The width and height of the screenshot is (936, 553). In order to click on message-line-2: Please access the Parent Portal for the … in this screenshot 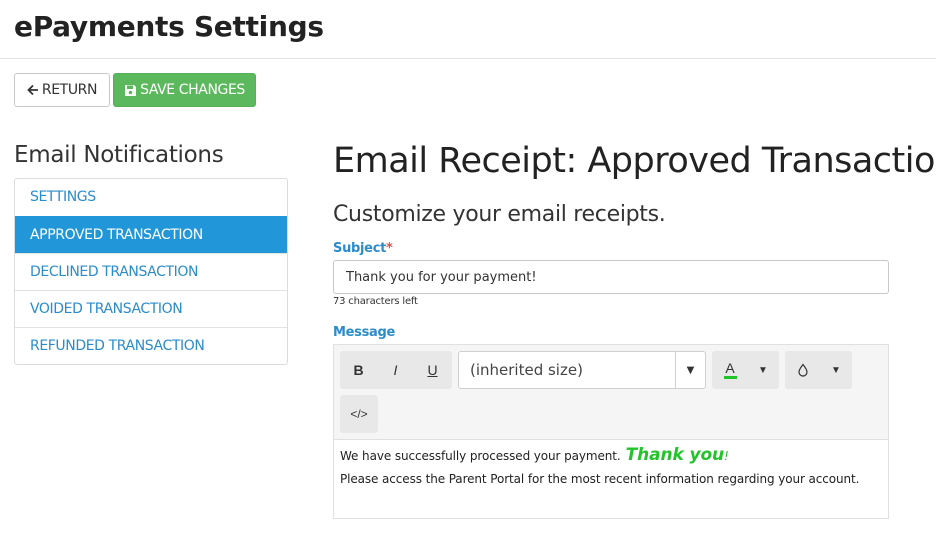, I will do `click(600, 479)`.